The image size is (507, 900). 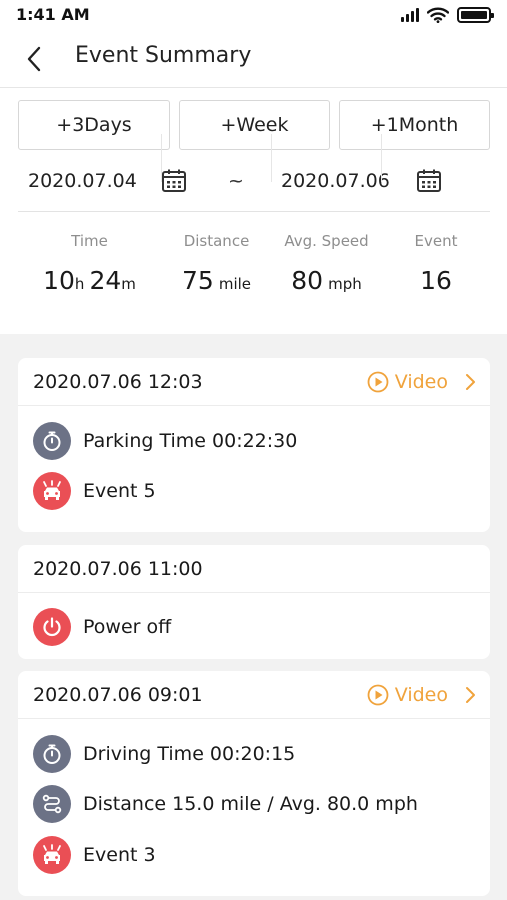 I want to click on parking-time-text: Parking Time 00:22:30, so click(x=190, y=441).